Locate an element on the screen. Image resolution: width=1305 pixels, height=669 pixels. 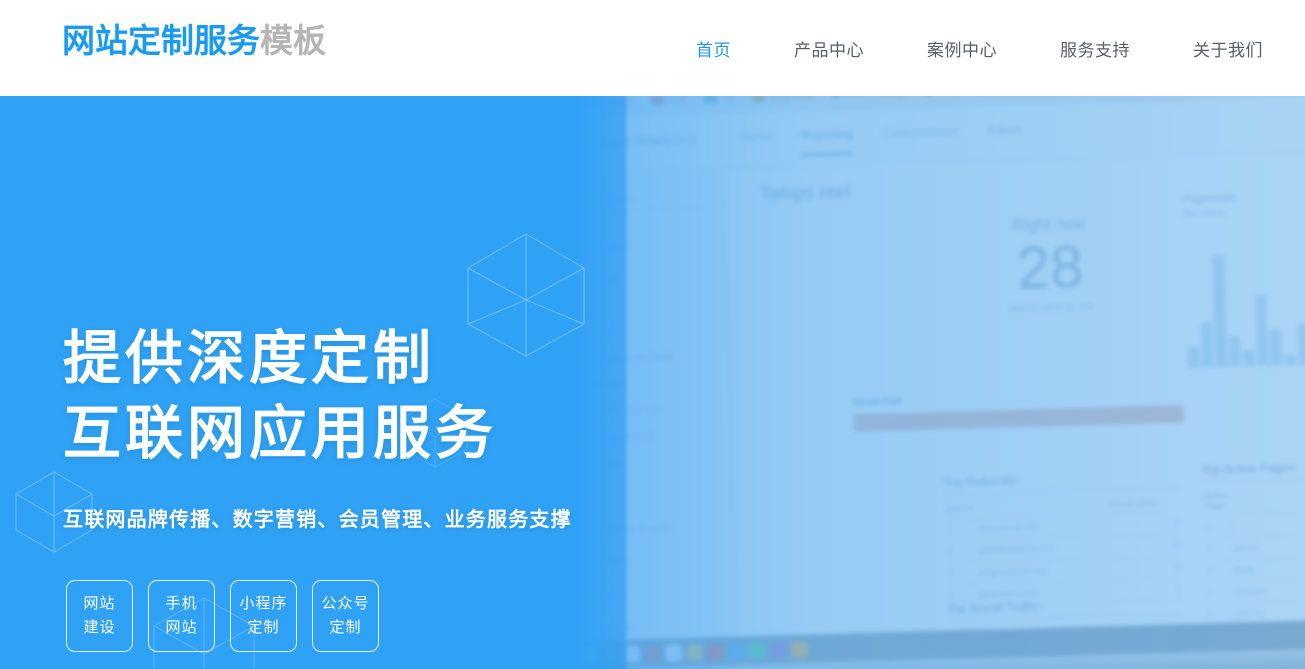
nav-item-support: 服务支持 is located at coordinates (1095, 48).